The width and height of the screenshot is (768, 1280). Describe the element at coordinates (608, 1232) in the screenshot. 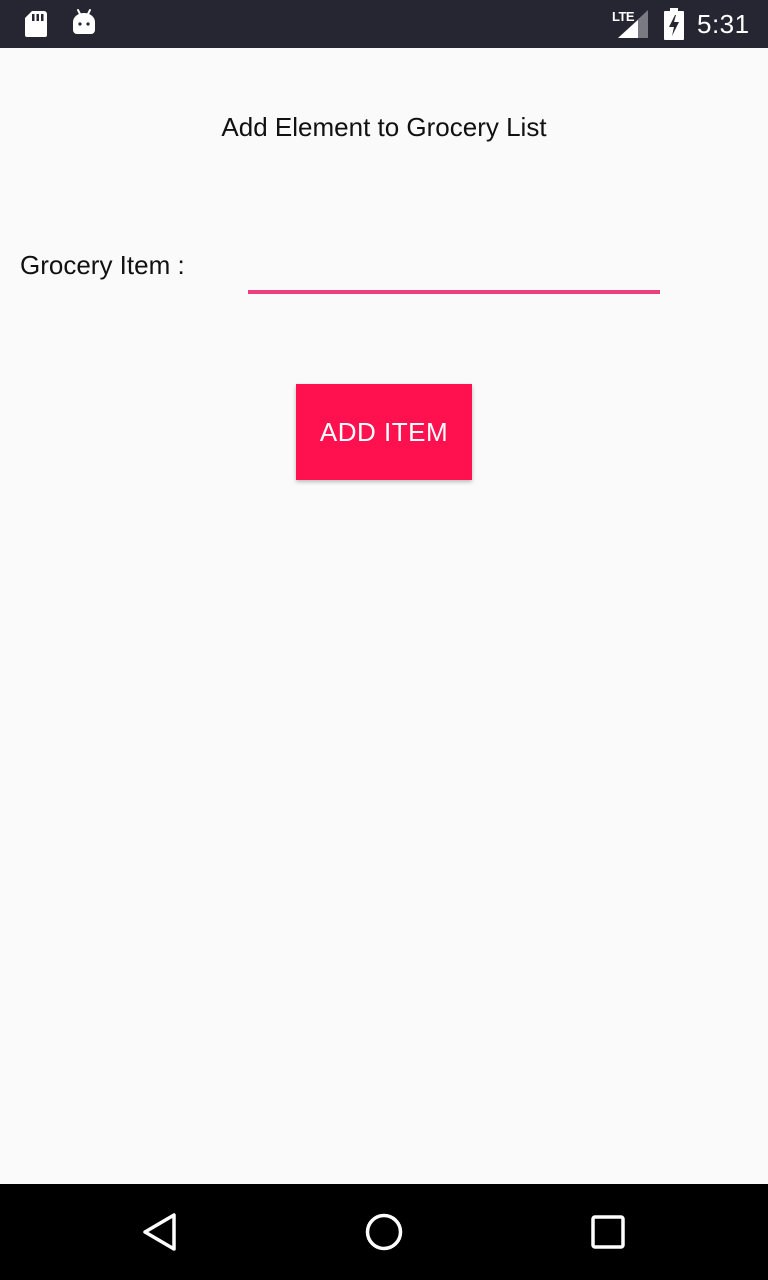

I see `recents-icon` at that location.